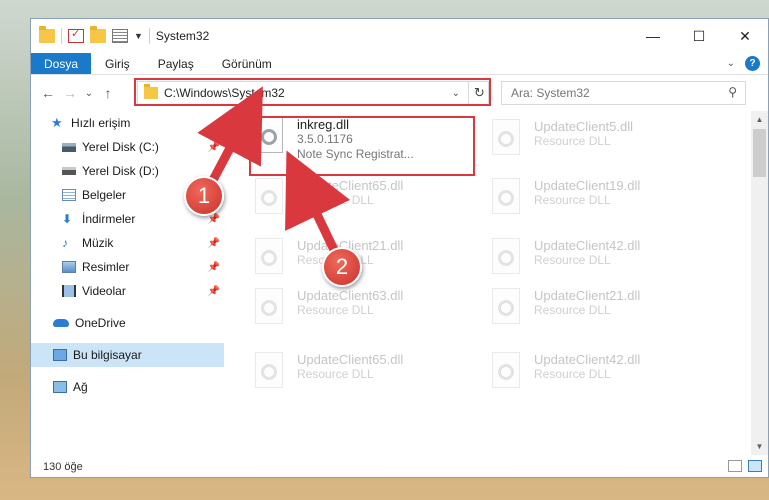  Describe the element at coordinates (342, 267) in the screenshot. I see `step-2-badge: 2` at that location.